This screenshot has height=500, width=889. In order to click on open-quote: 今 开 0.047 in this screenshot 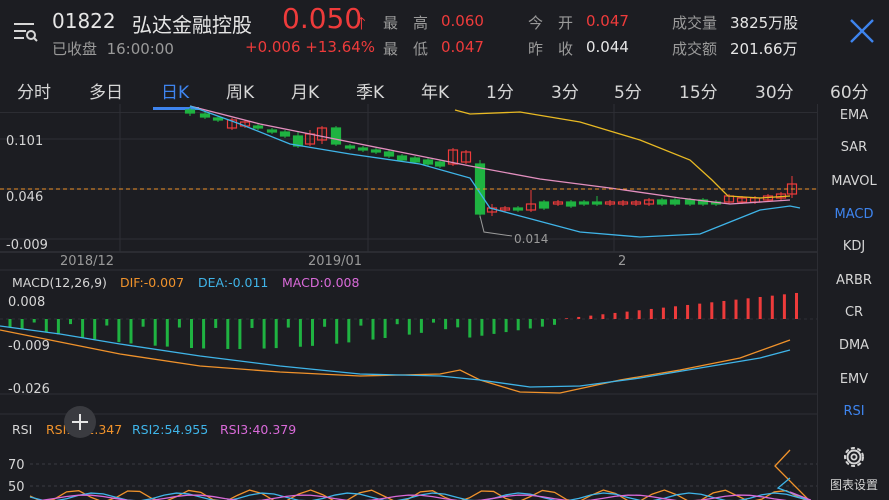, I will do `click(578, 22)`.